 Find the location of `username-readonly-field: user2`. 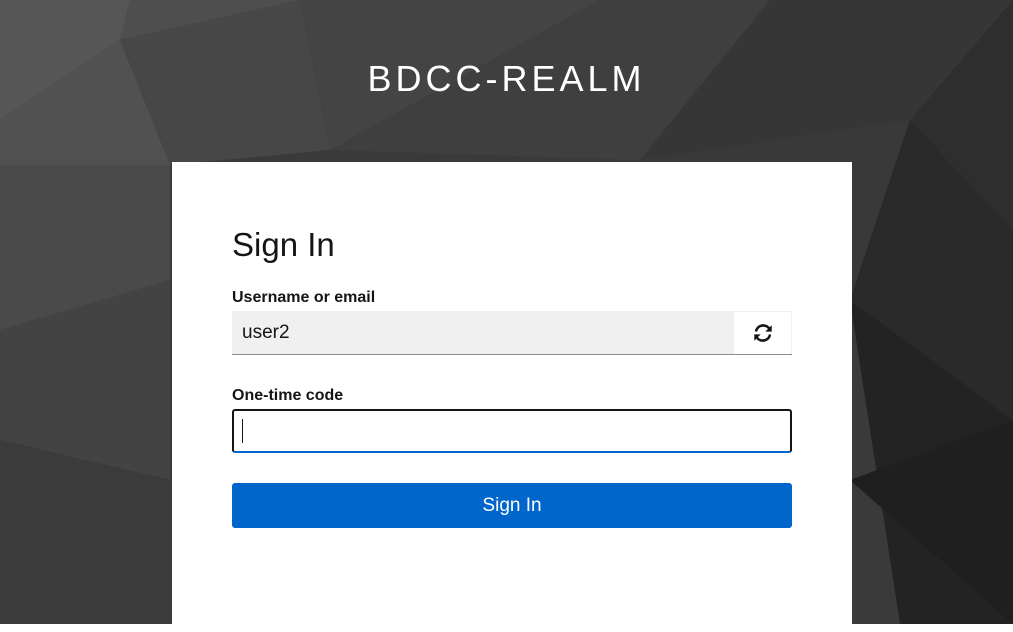

username-readonly-field: user2 is located at coordinates (482, 332).